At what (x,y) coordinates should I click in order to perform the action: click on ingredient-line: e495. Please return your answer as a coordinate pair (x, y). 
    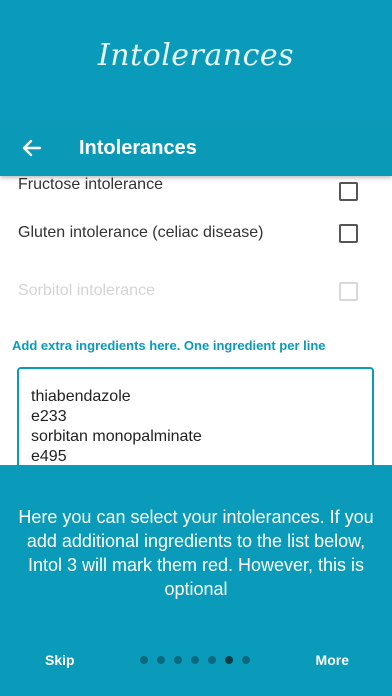
    Looking at the image, I should click on (49, 456).